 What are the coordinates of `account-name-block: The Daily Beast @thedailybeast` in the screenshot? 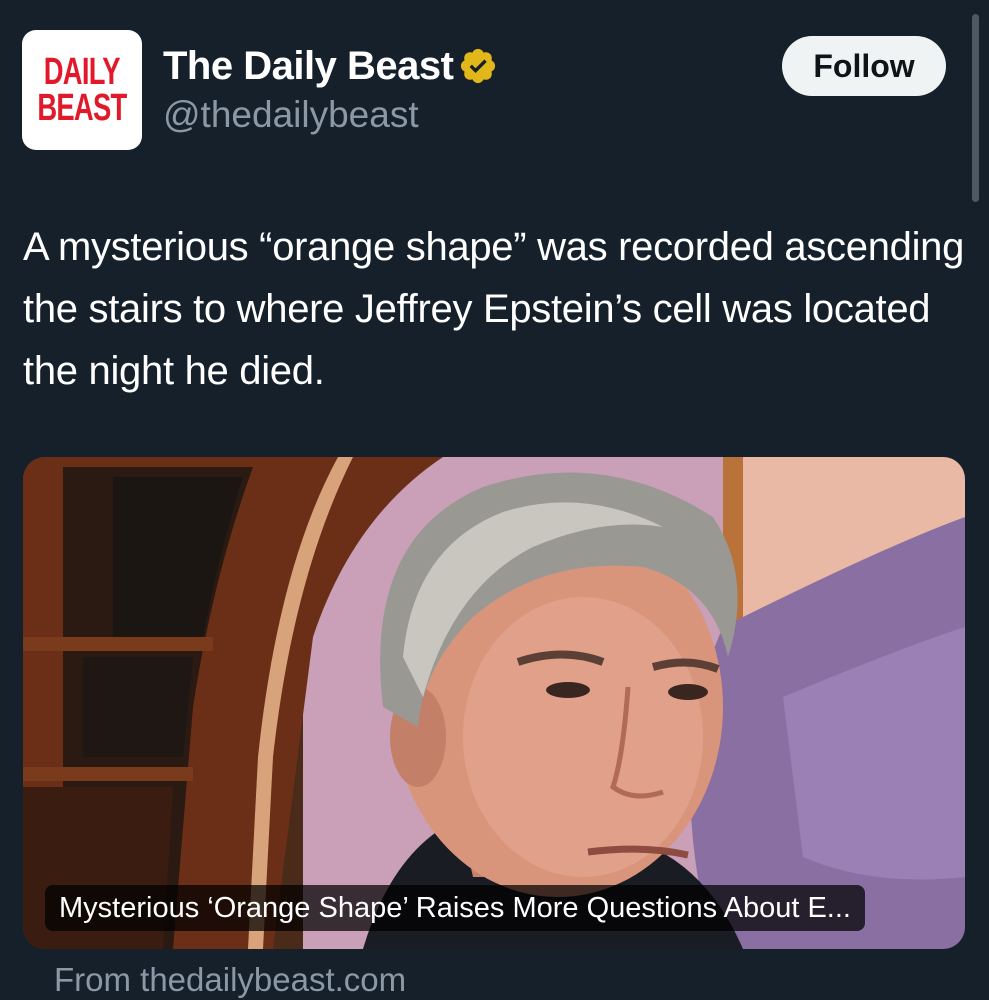 It's located at (330, 90).